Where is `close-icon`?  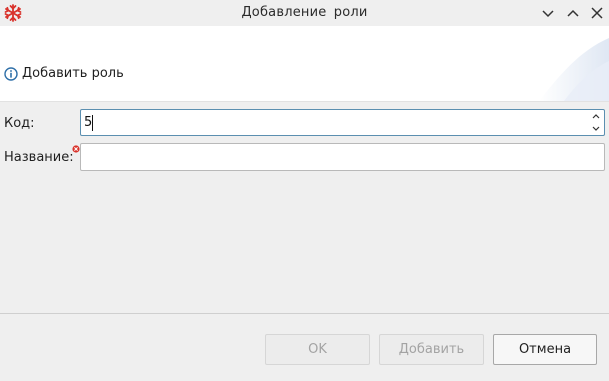
close-icon is located at coordinates (597, 13).